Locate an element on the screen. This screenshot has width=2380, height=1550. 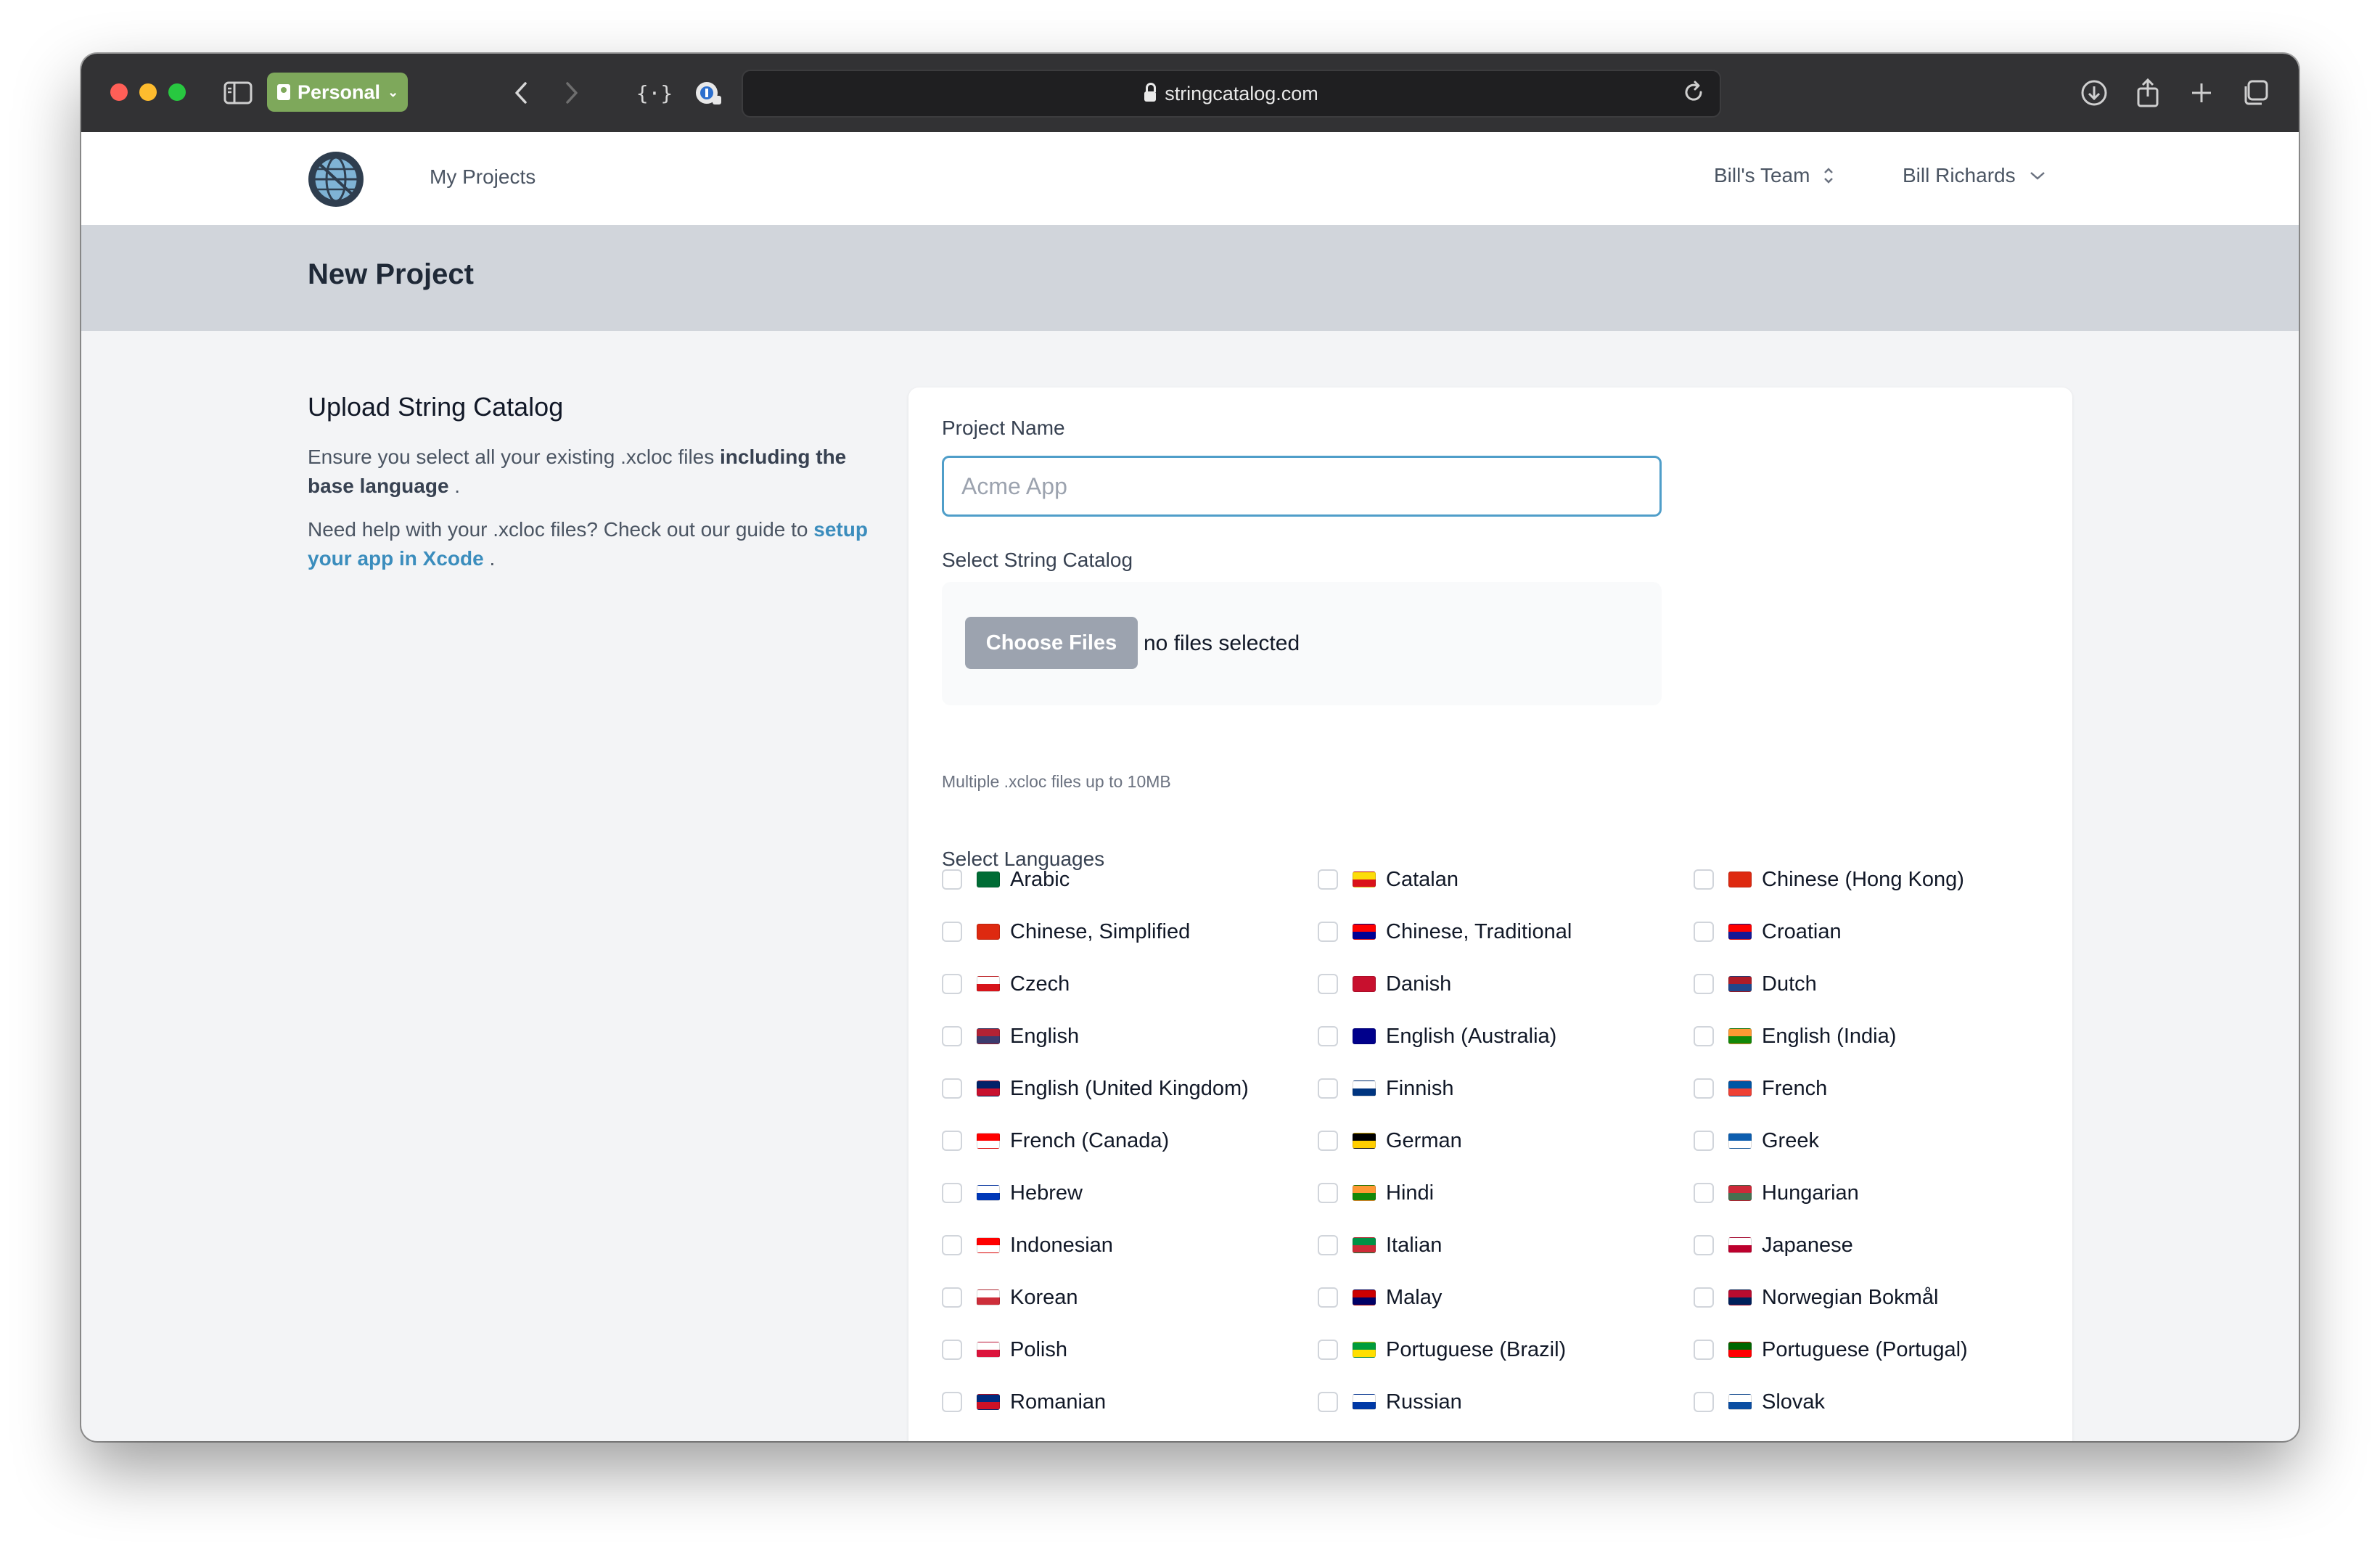
language-option: Chinese, Traditional is located at coordinates (1445, 932).